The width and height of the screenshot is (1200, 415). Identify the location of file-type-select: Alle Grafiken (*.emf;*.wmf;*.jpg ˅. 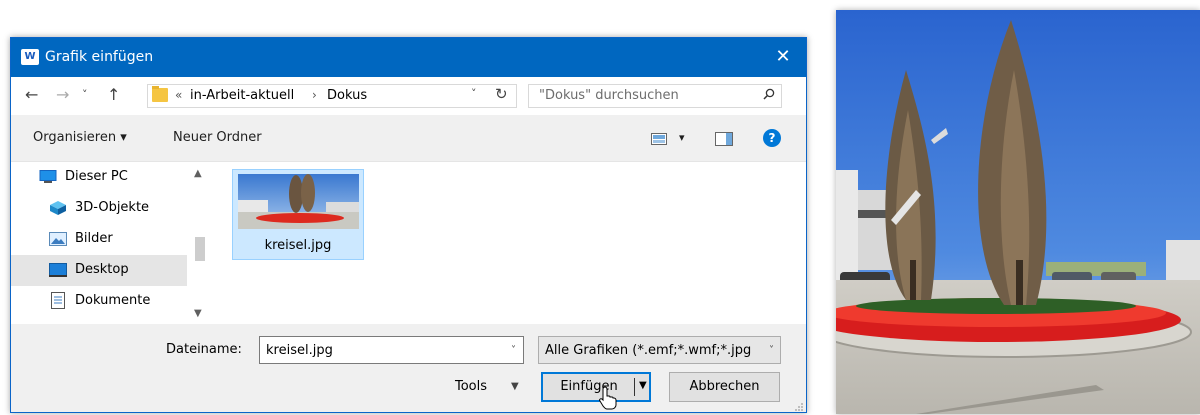
(659, 350).